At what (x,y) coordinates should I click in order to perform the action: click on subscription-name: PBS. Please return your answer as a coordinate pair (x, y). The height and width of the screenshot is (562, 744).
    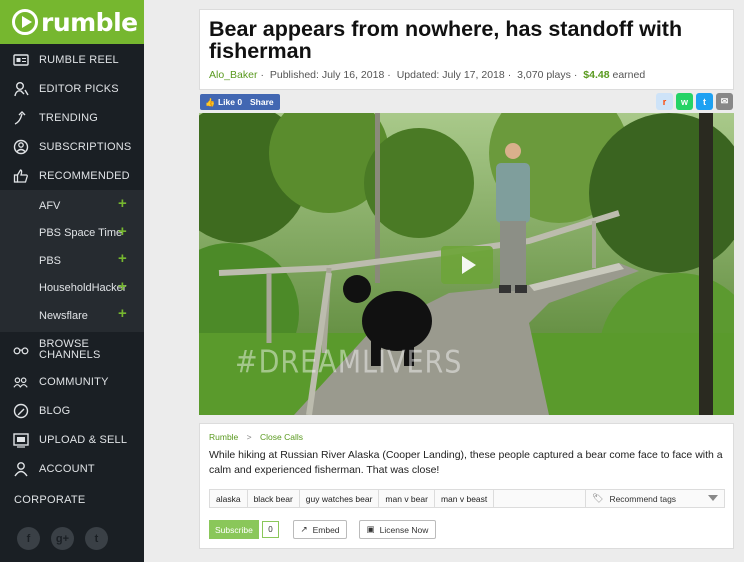
    Looking at the image, I should click on (50, 260).